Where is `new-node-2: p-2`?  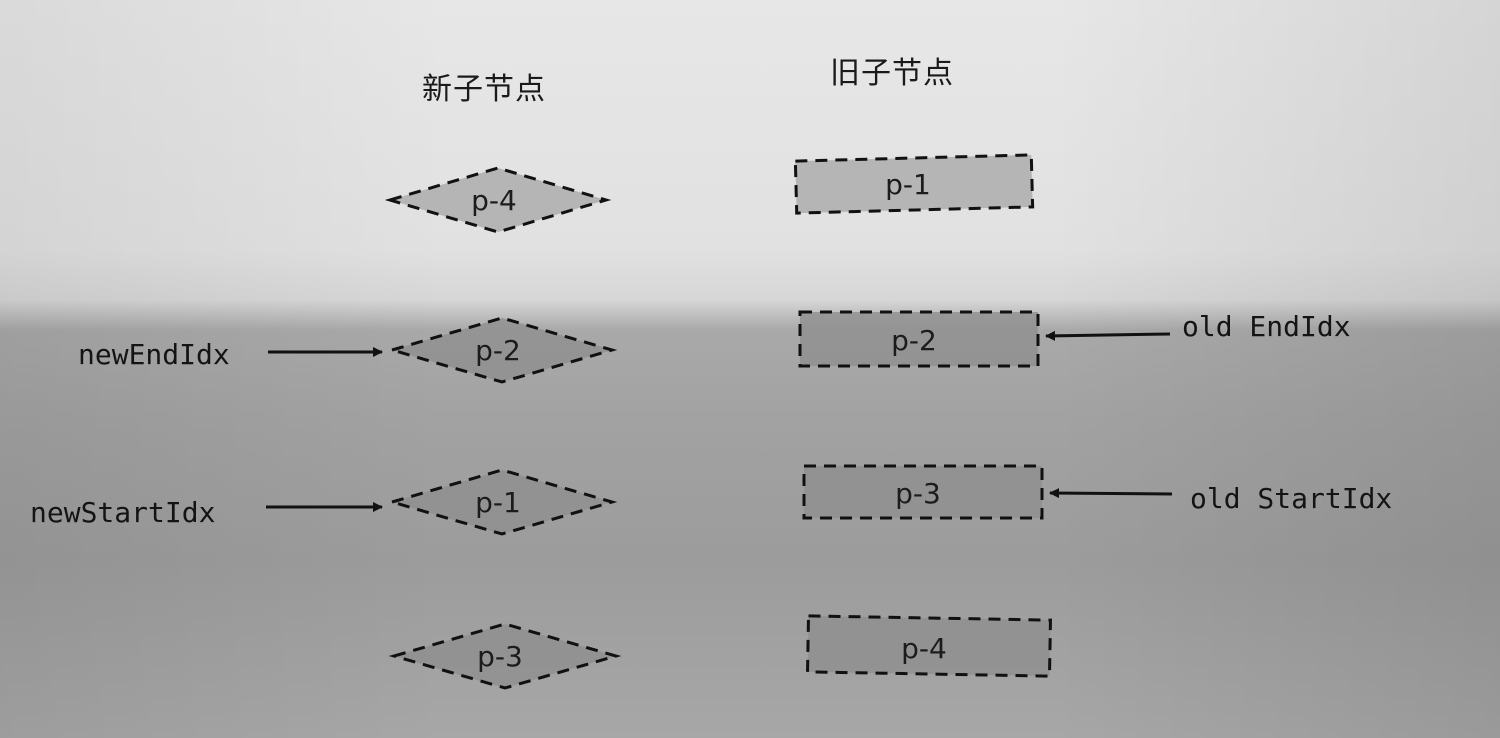 new-node-2: p-2 is located at coordinates (502, 350).